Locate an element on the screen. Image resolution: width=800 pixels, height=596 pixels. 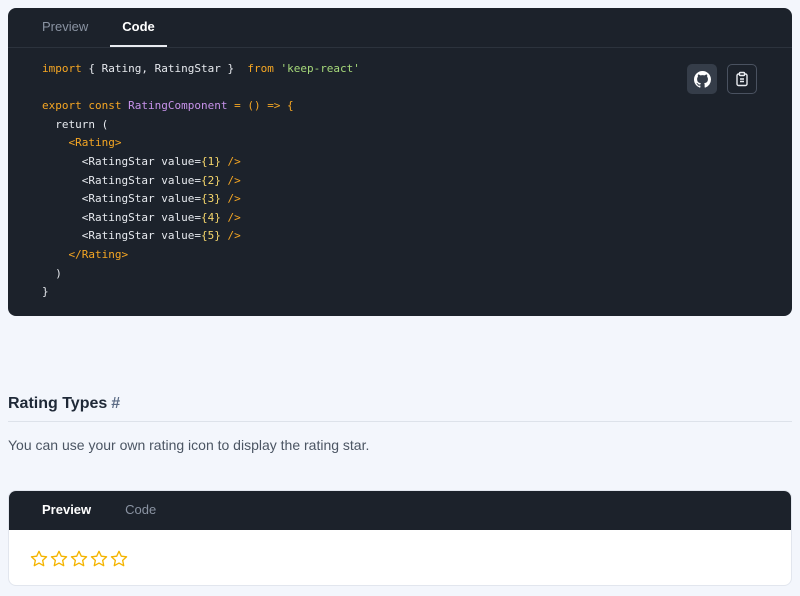
code-return: return ( is located at coordinates (75, 124).